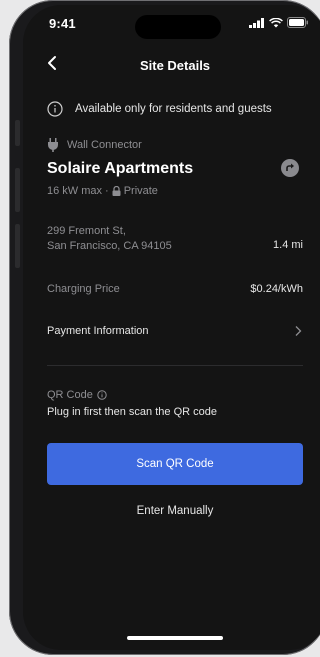  What do you see at coordinates (62, 23) in the screenshot?
I see `status-time: 9:41` at bounding box center [62, 23].